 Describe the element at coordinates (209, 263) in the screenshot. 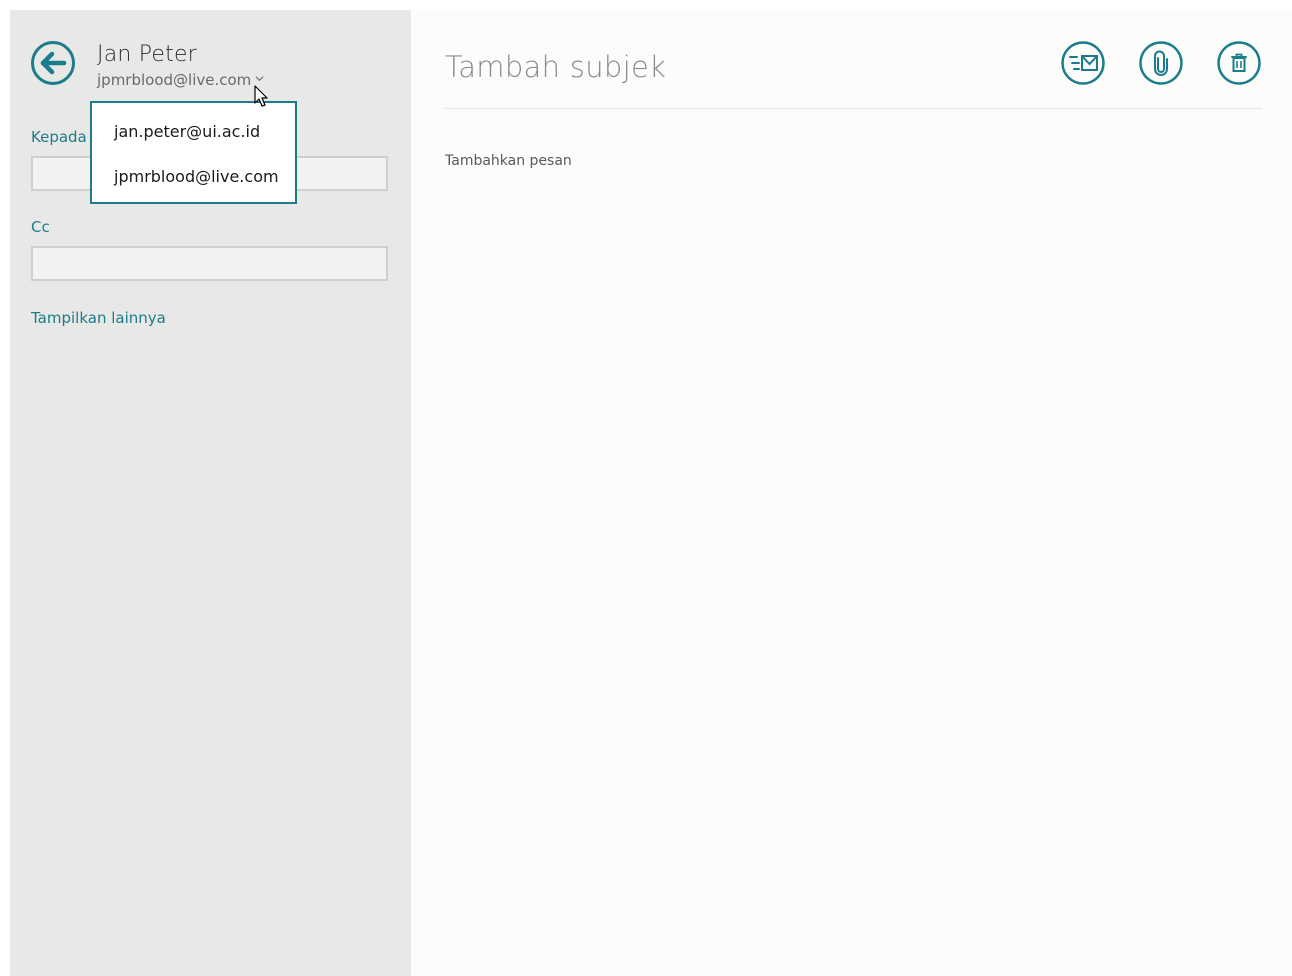

I see `cc-input` at that location.